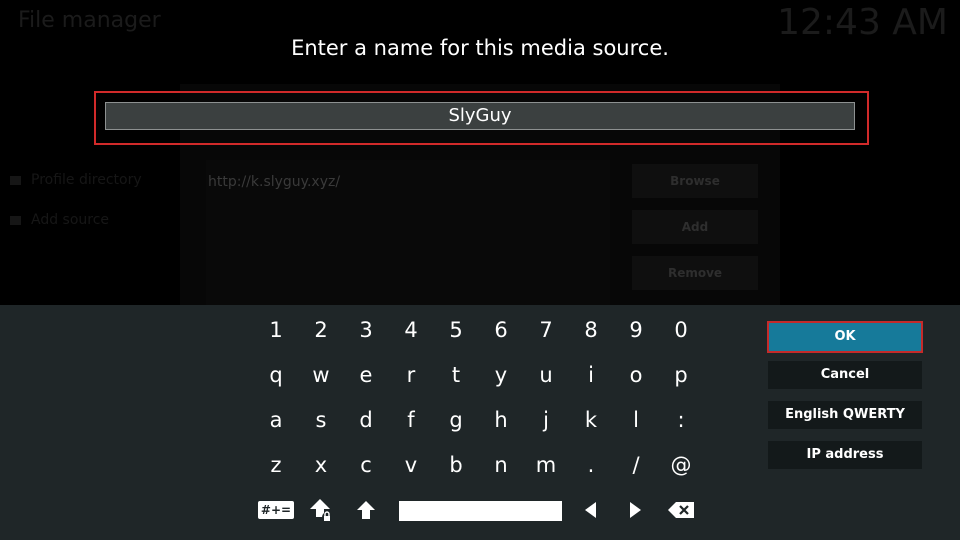 The width and height of the screenshot is (960, 540). Describe the element at coordinates (546, 375) in the screenshot. I see `key-u: u` at that location.